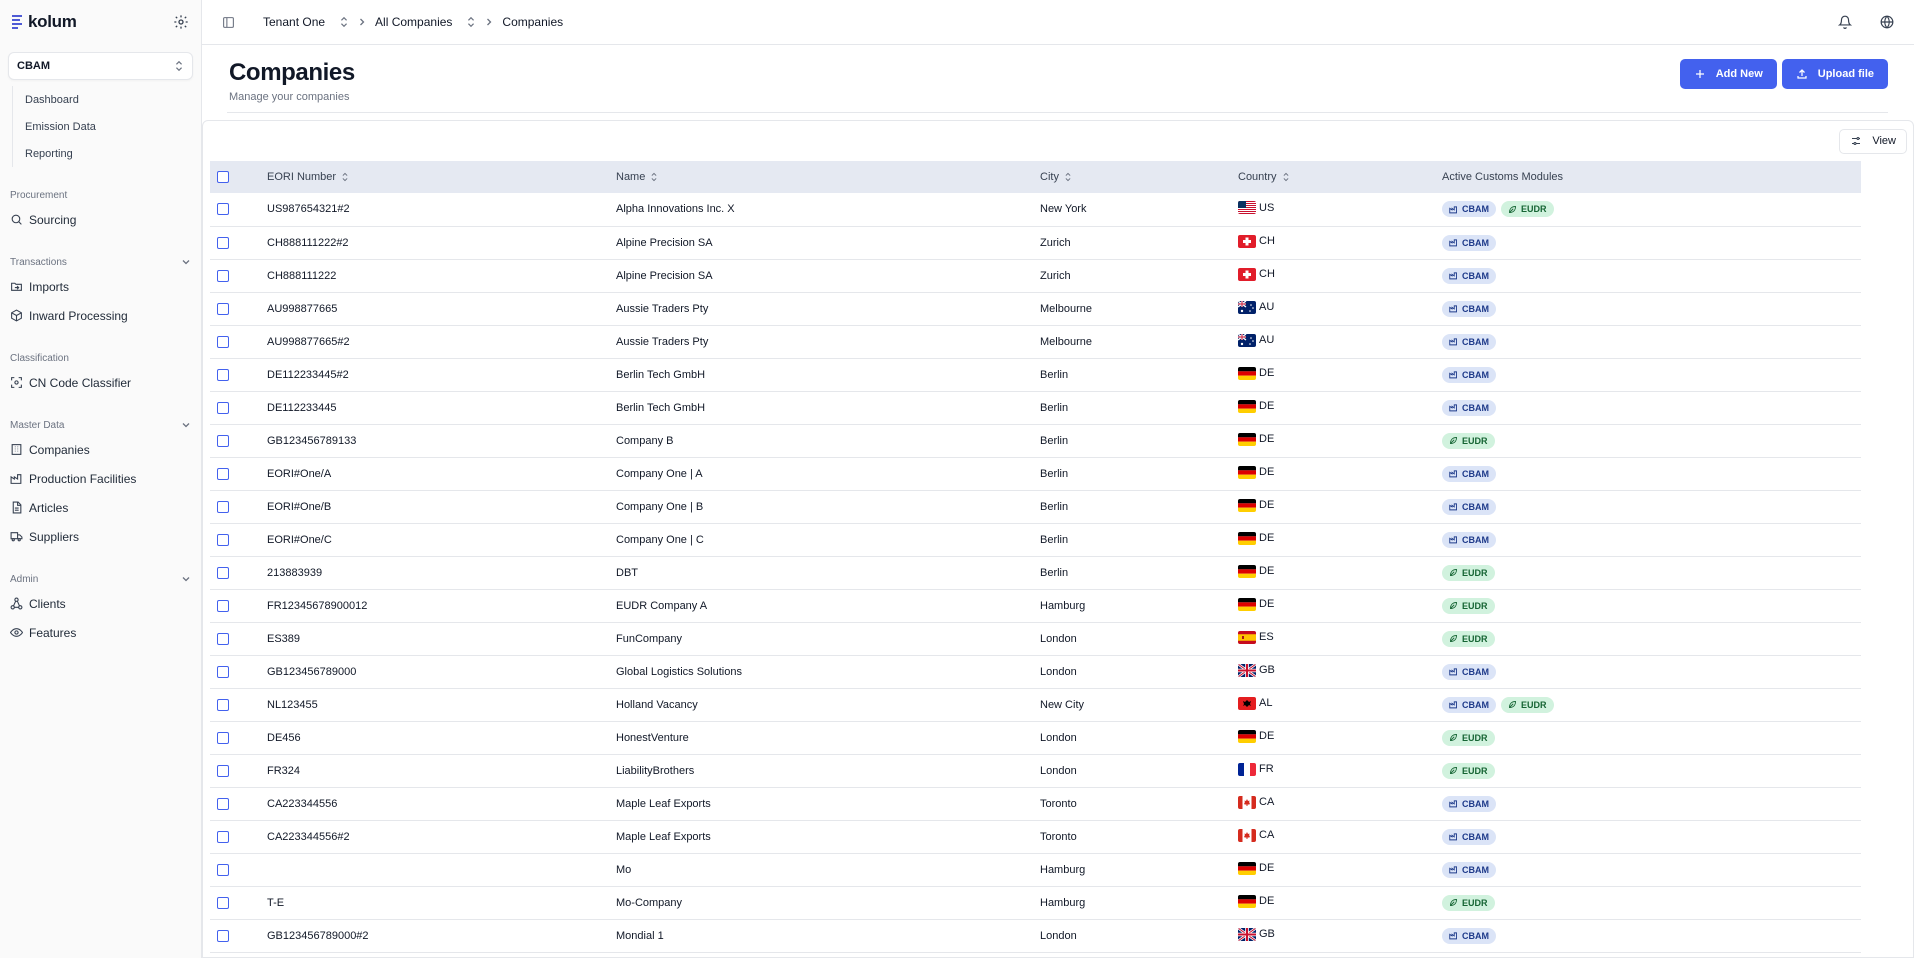 The image size is (1914, 958). What do you see at coordinates (1035, 572) in the screenshot?
I see `table-row: 213883939 DBT Berlin DE EUDR` at bounding box center [1035, 572].